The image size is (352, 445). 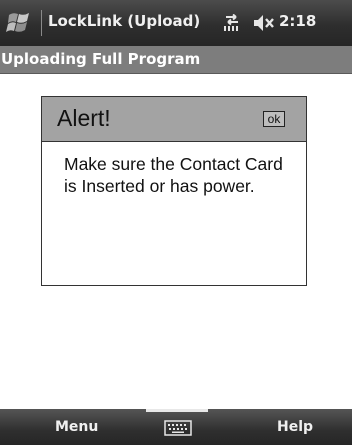 What do you see at coordinates (174, 119) in the screenshot?
I see `alert-header: Alert! ok` at bounding box center [174, 119].